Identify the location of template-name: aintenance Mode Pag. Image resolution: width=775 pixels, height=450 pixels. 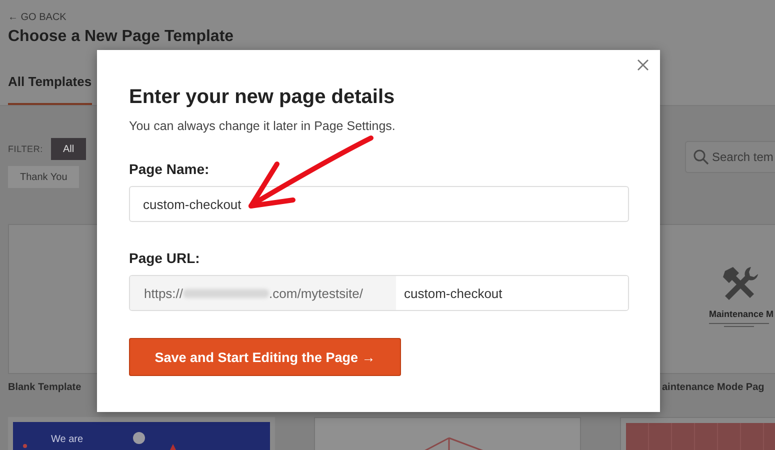
(714, 387).